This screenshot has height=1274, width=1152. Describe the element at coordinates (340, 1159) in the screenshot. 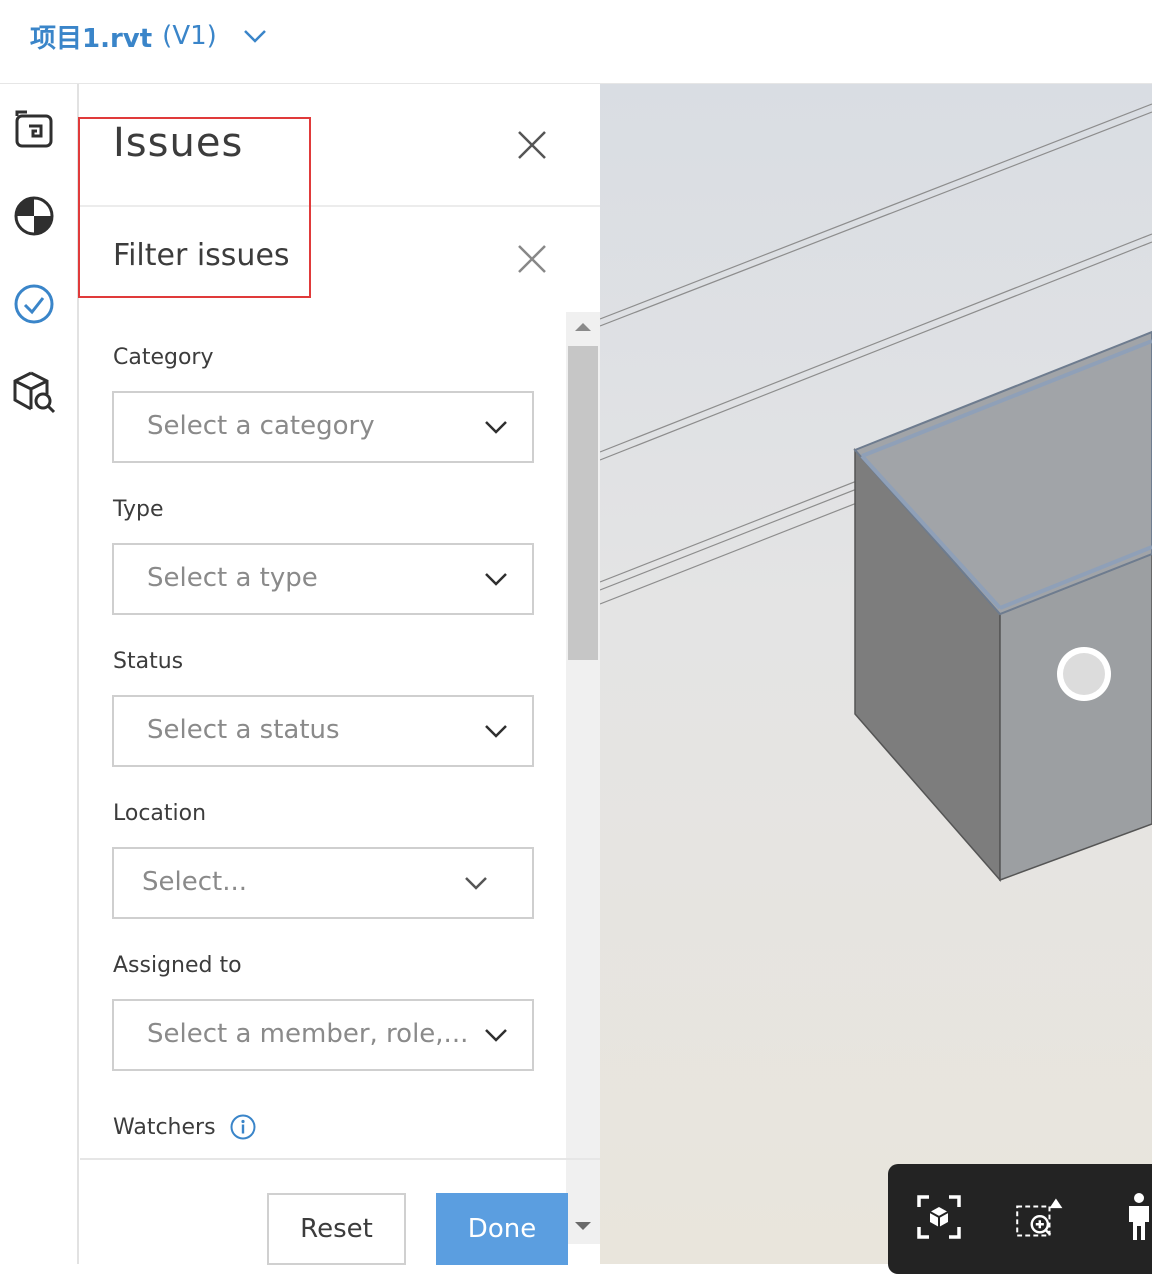

I see `footer-divider` at that location.